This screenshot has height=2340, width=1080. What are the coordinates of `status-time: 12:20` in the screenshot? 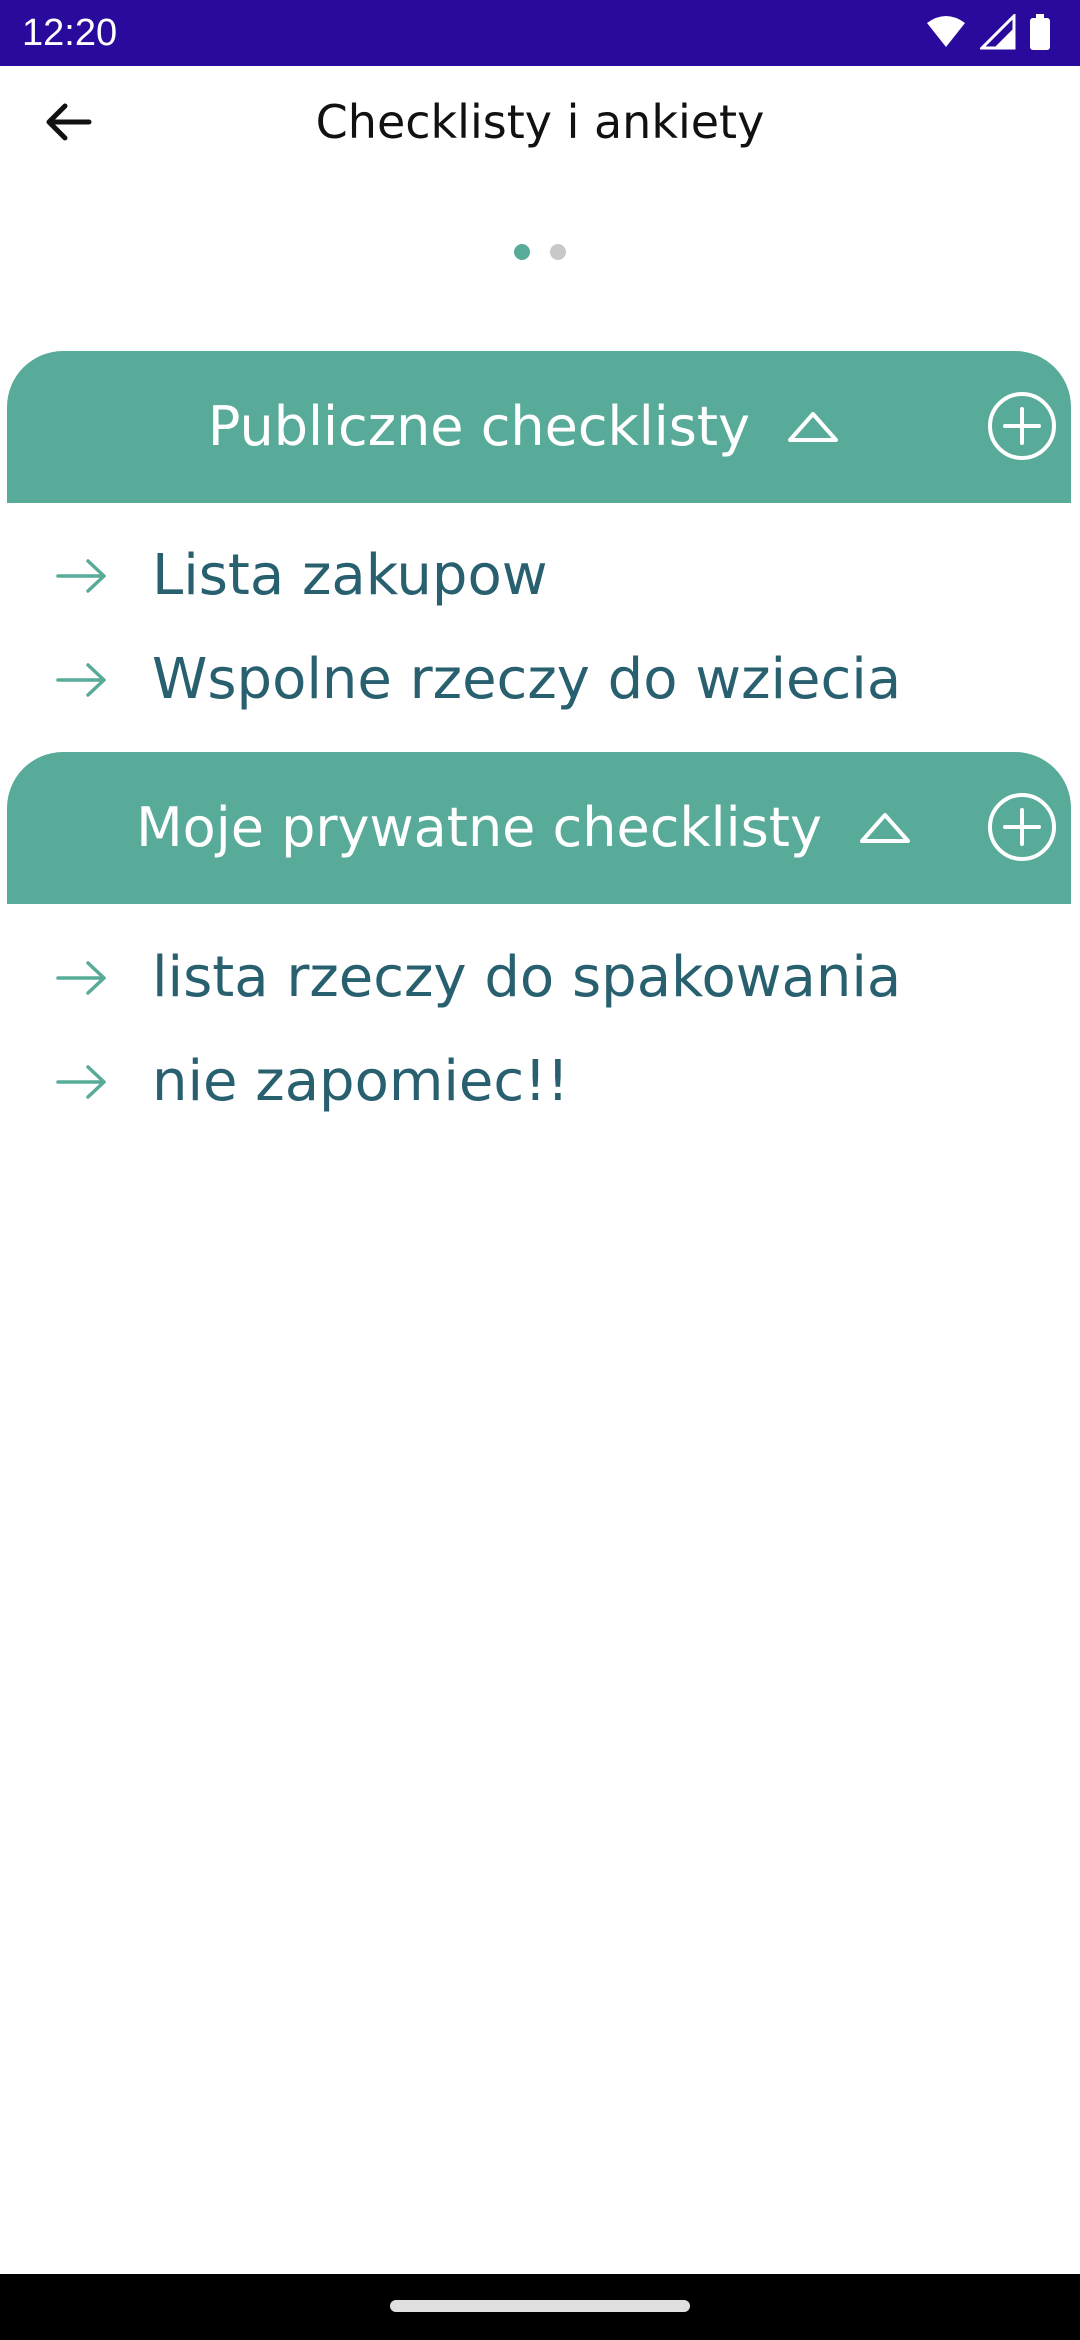 It's located at (70, 33).